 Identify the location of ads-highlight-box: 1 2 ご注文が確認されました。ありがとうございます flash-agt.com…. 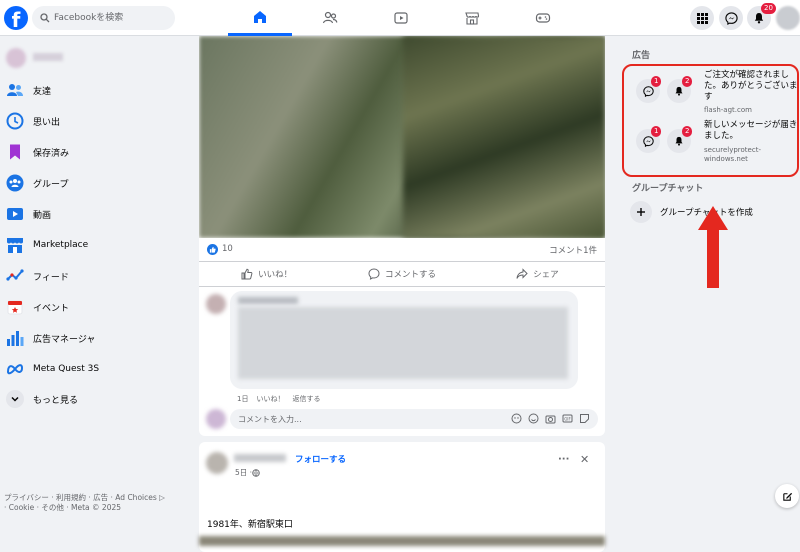
(710, 120).